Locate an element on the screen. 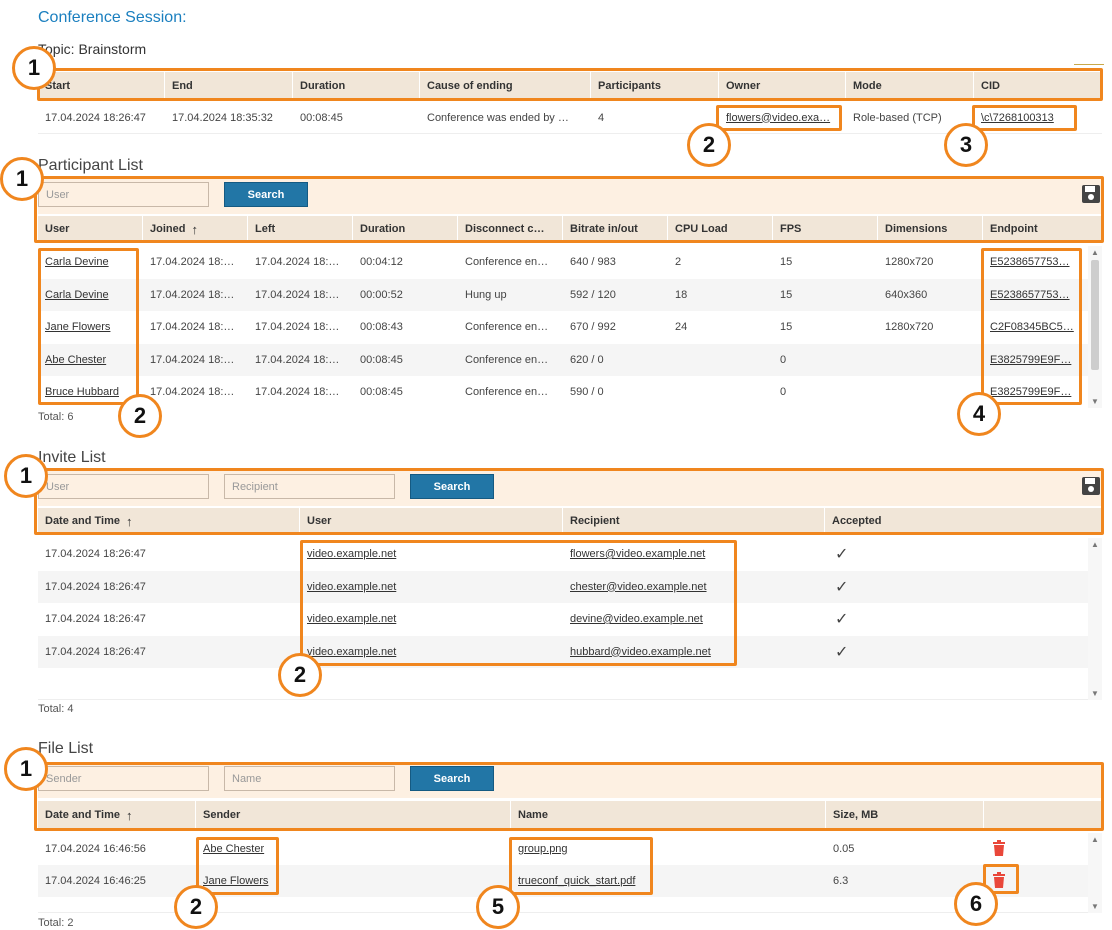  session-mode: Role-based (TCP) is located at coordinates (897, 117).